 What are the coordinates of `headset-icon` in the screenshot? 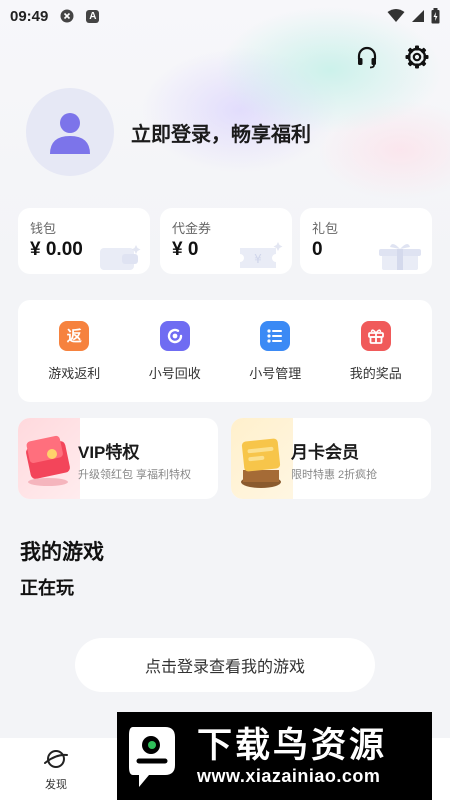 It's located at (367, 57).